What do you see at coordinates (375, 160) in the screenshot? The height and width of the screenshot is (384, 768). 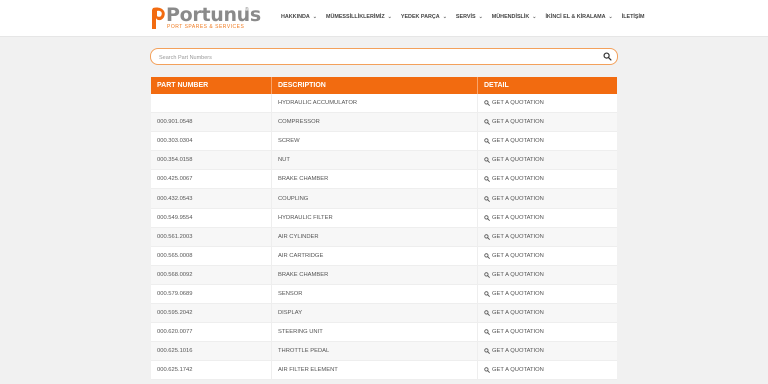 I see `description-cell: NUT` at bounding box center [375, 160].